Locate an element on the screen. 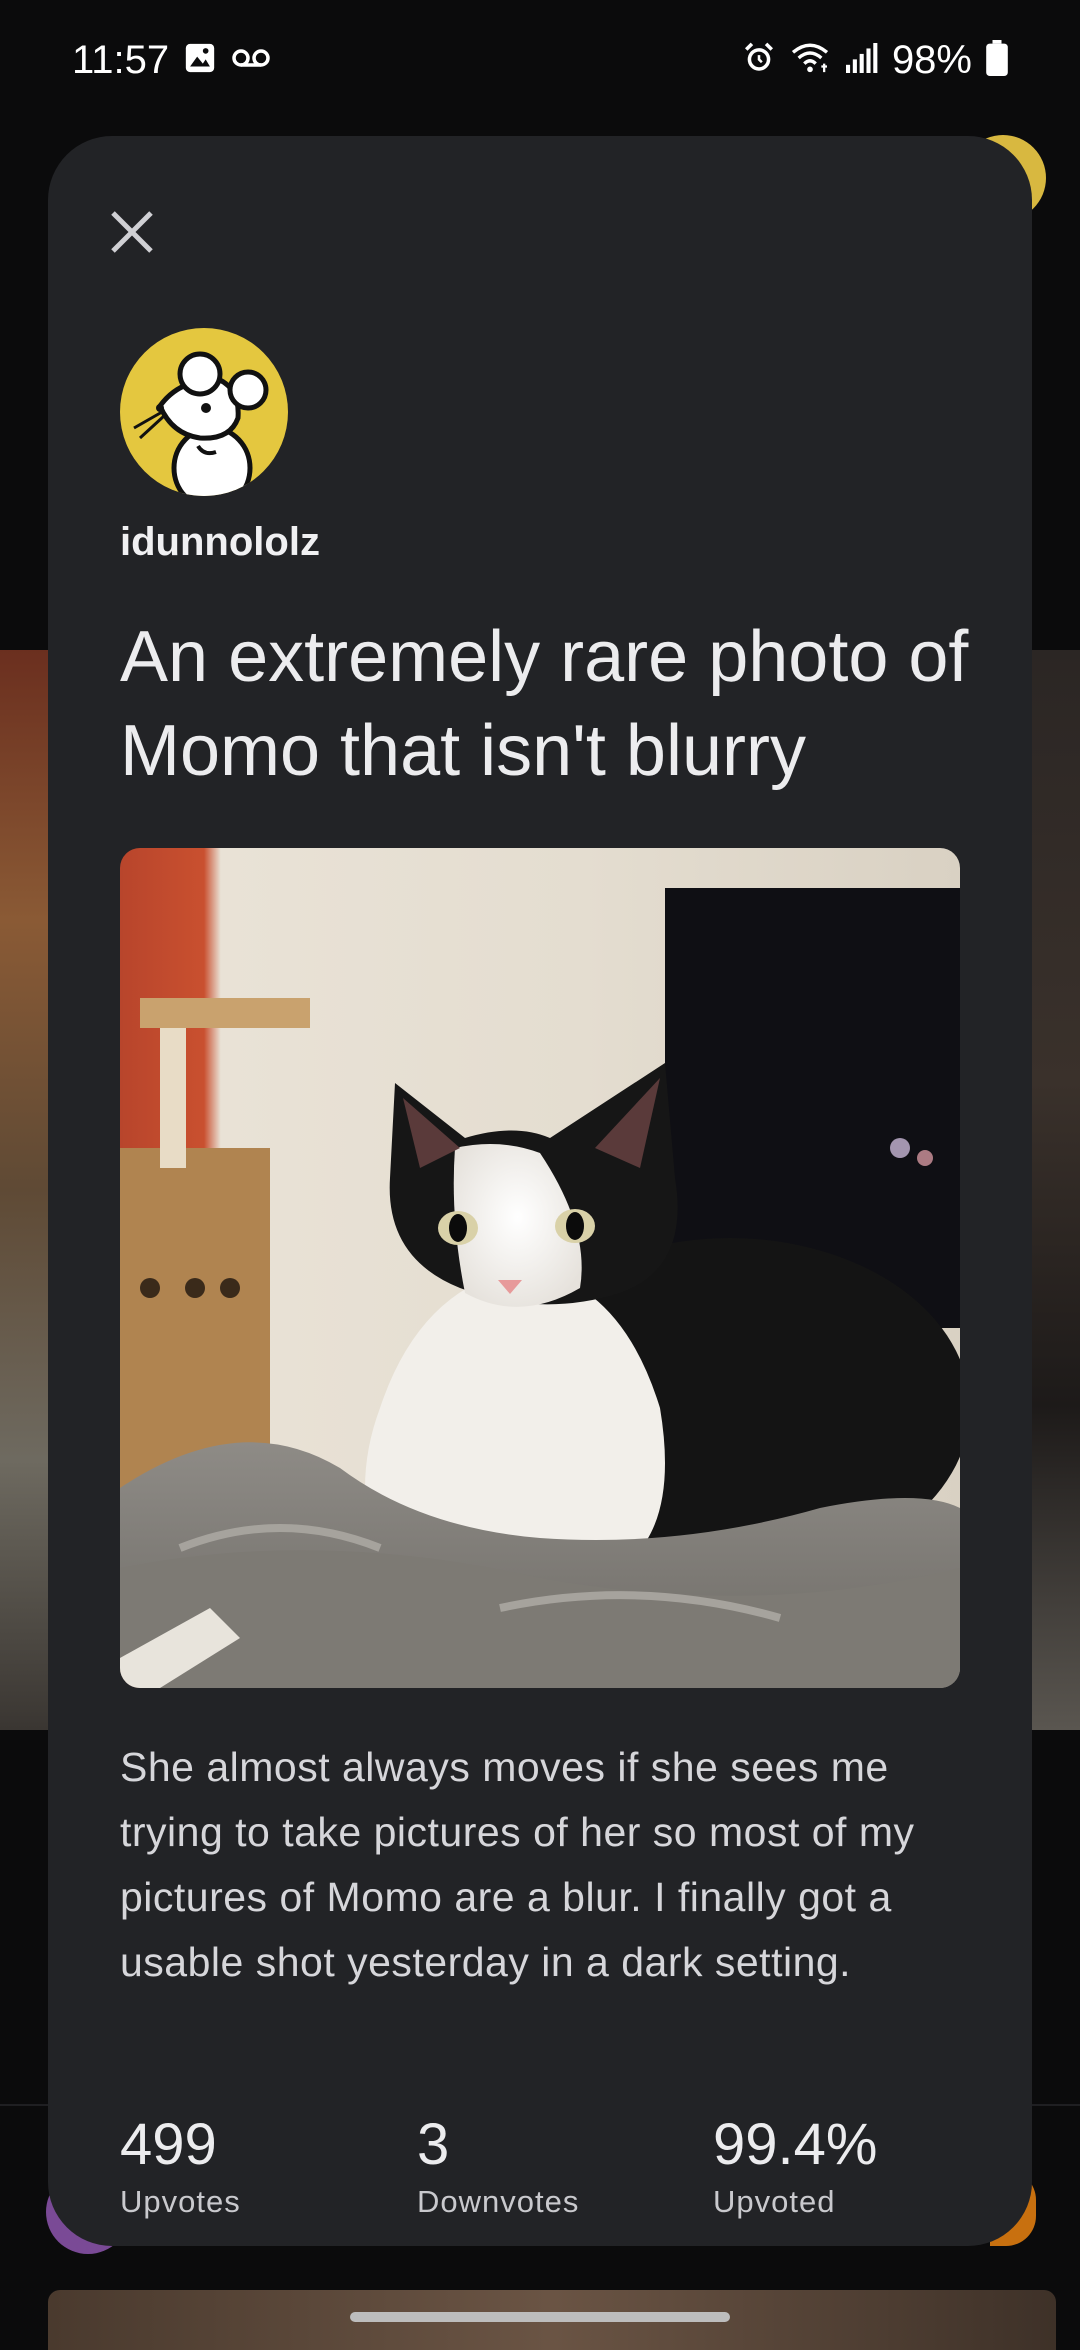  status-right: 98% is located at coordinates (875, 60).